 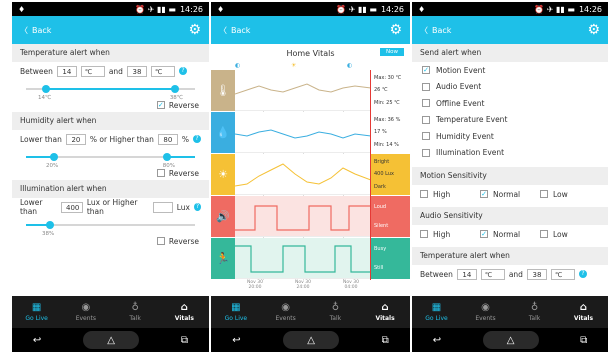 What do you see at coordinates (223, 258) in the screenshot?
I see `running-person-icon: 🏃` at bounding box center [223, 258].